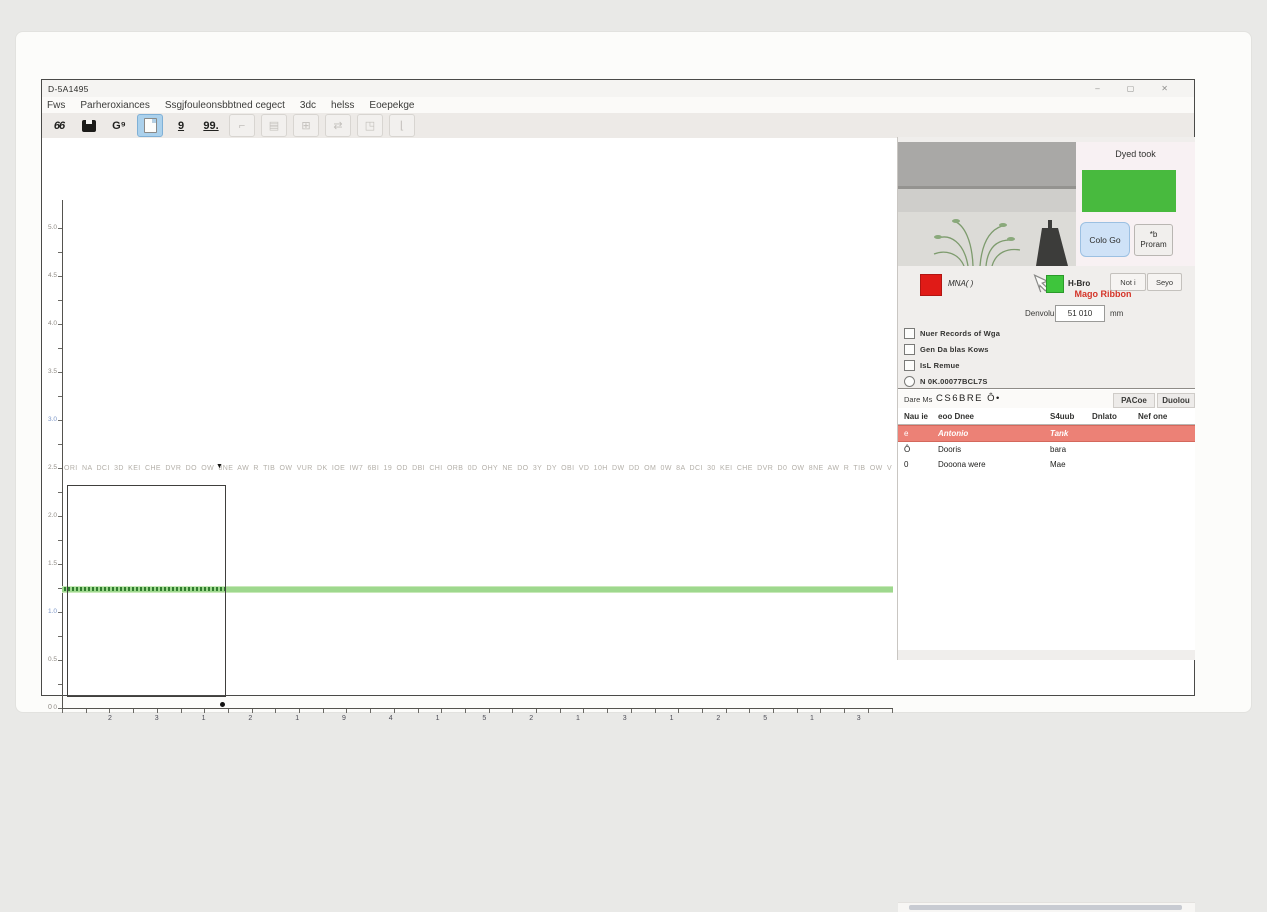  I want to click on crop-tool-glyph: ◳, so click(370, 125).